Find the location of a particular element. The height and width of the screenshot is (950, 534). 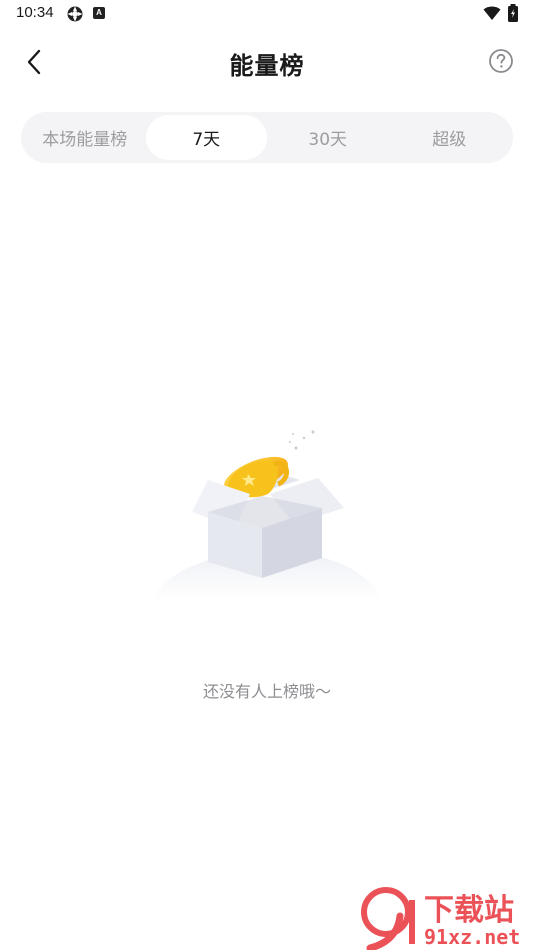

ranking-tab-bar: 本场能量榜 7天 30天 超级 is located at coordinates (267, 137).